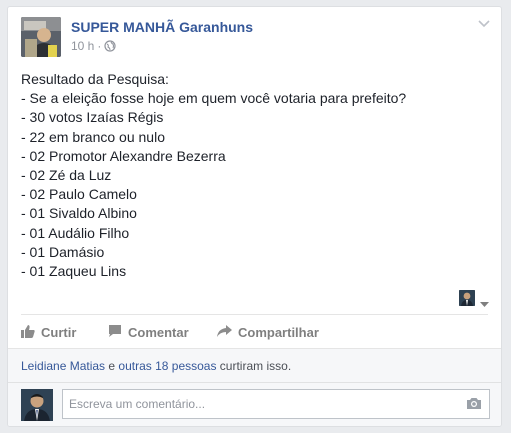  Describe the element at coordinates (95, 79) in the screenshot. I see `post-line: Resultado da Pesquisa:` at that location.